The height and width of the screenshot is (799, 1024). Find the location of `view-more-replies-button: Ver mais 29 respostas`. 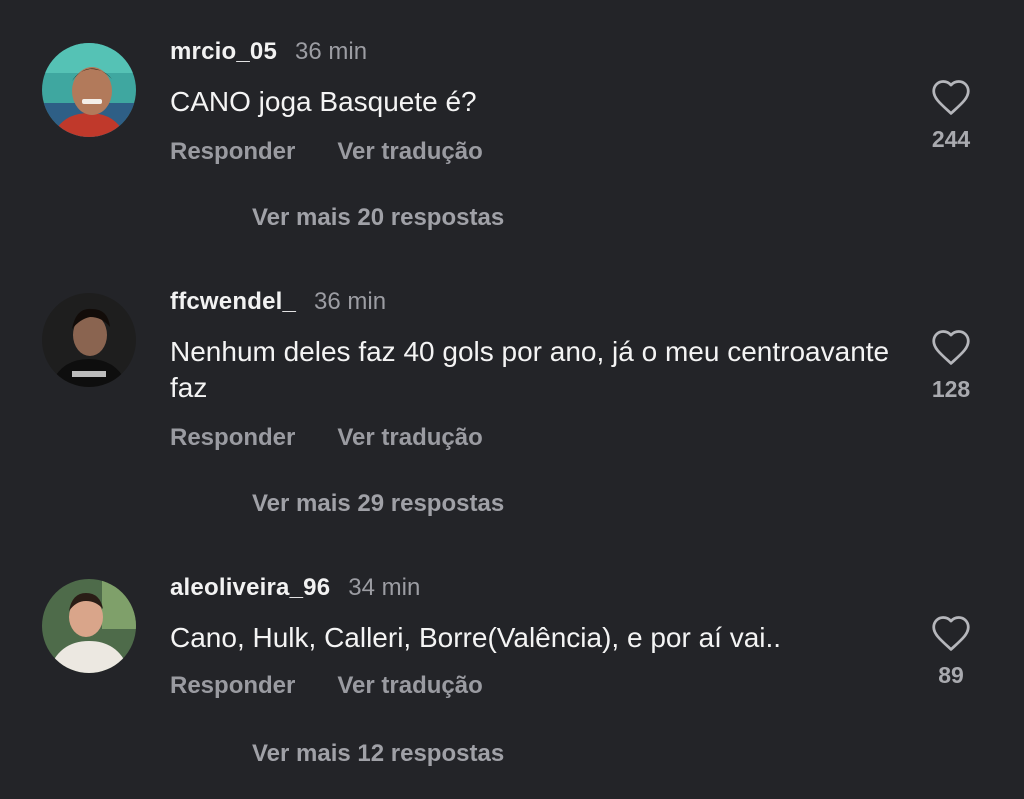

view-more-replies-button: Ver mais 29 respostas is located at coordinates (378, 504).